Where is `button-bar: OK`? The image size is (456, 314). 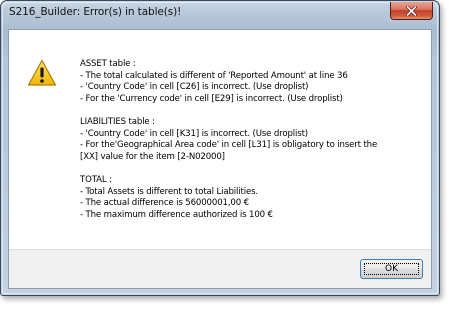 button-bar: OK is located at coordinates (220, 268).